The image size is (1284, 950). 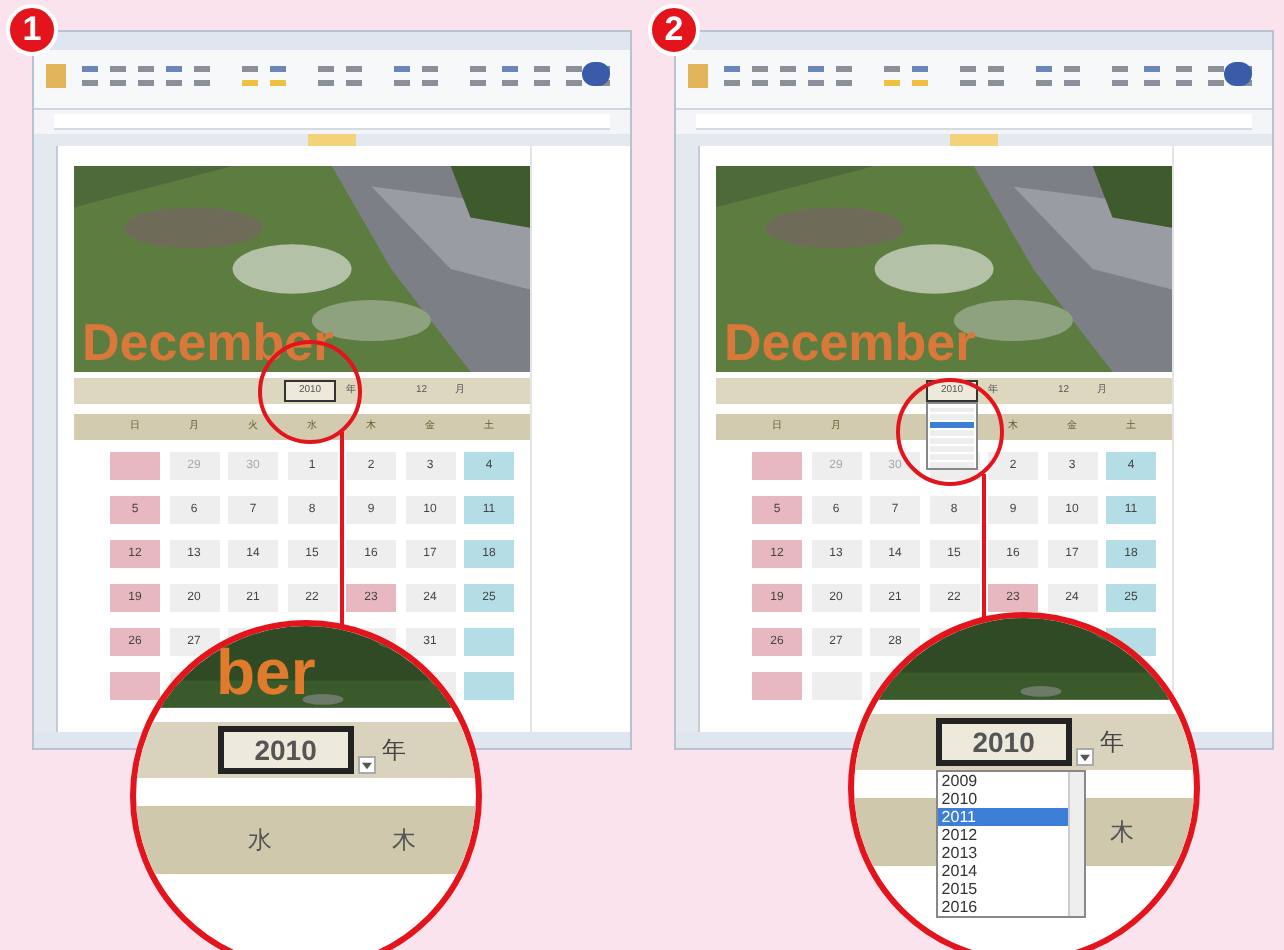 What do you see at coordinates (1002, 871) in the screenshot?
I see `dropdown-option: 2014` at bounding box center [1002, 871].